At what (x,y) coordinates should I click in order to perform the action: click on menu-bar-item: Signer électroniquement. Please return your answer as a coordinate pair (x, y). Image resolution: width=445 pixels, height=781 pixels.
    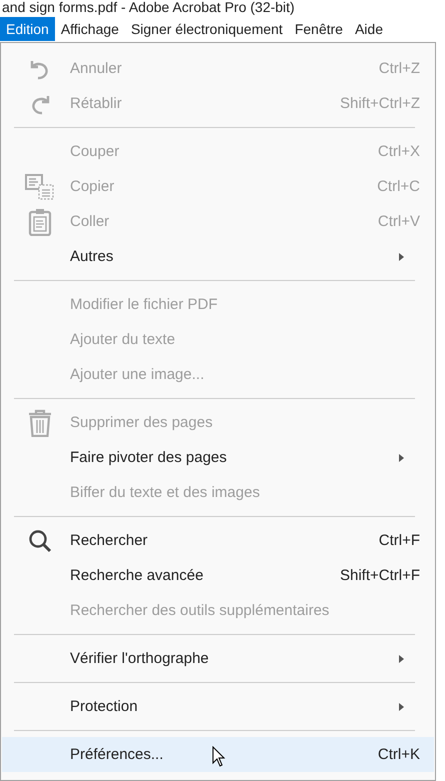
    Looking at the image, I should click on (206, 29).